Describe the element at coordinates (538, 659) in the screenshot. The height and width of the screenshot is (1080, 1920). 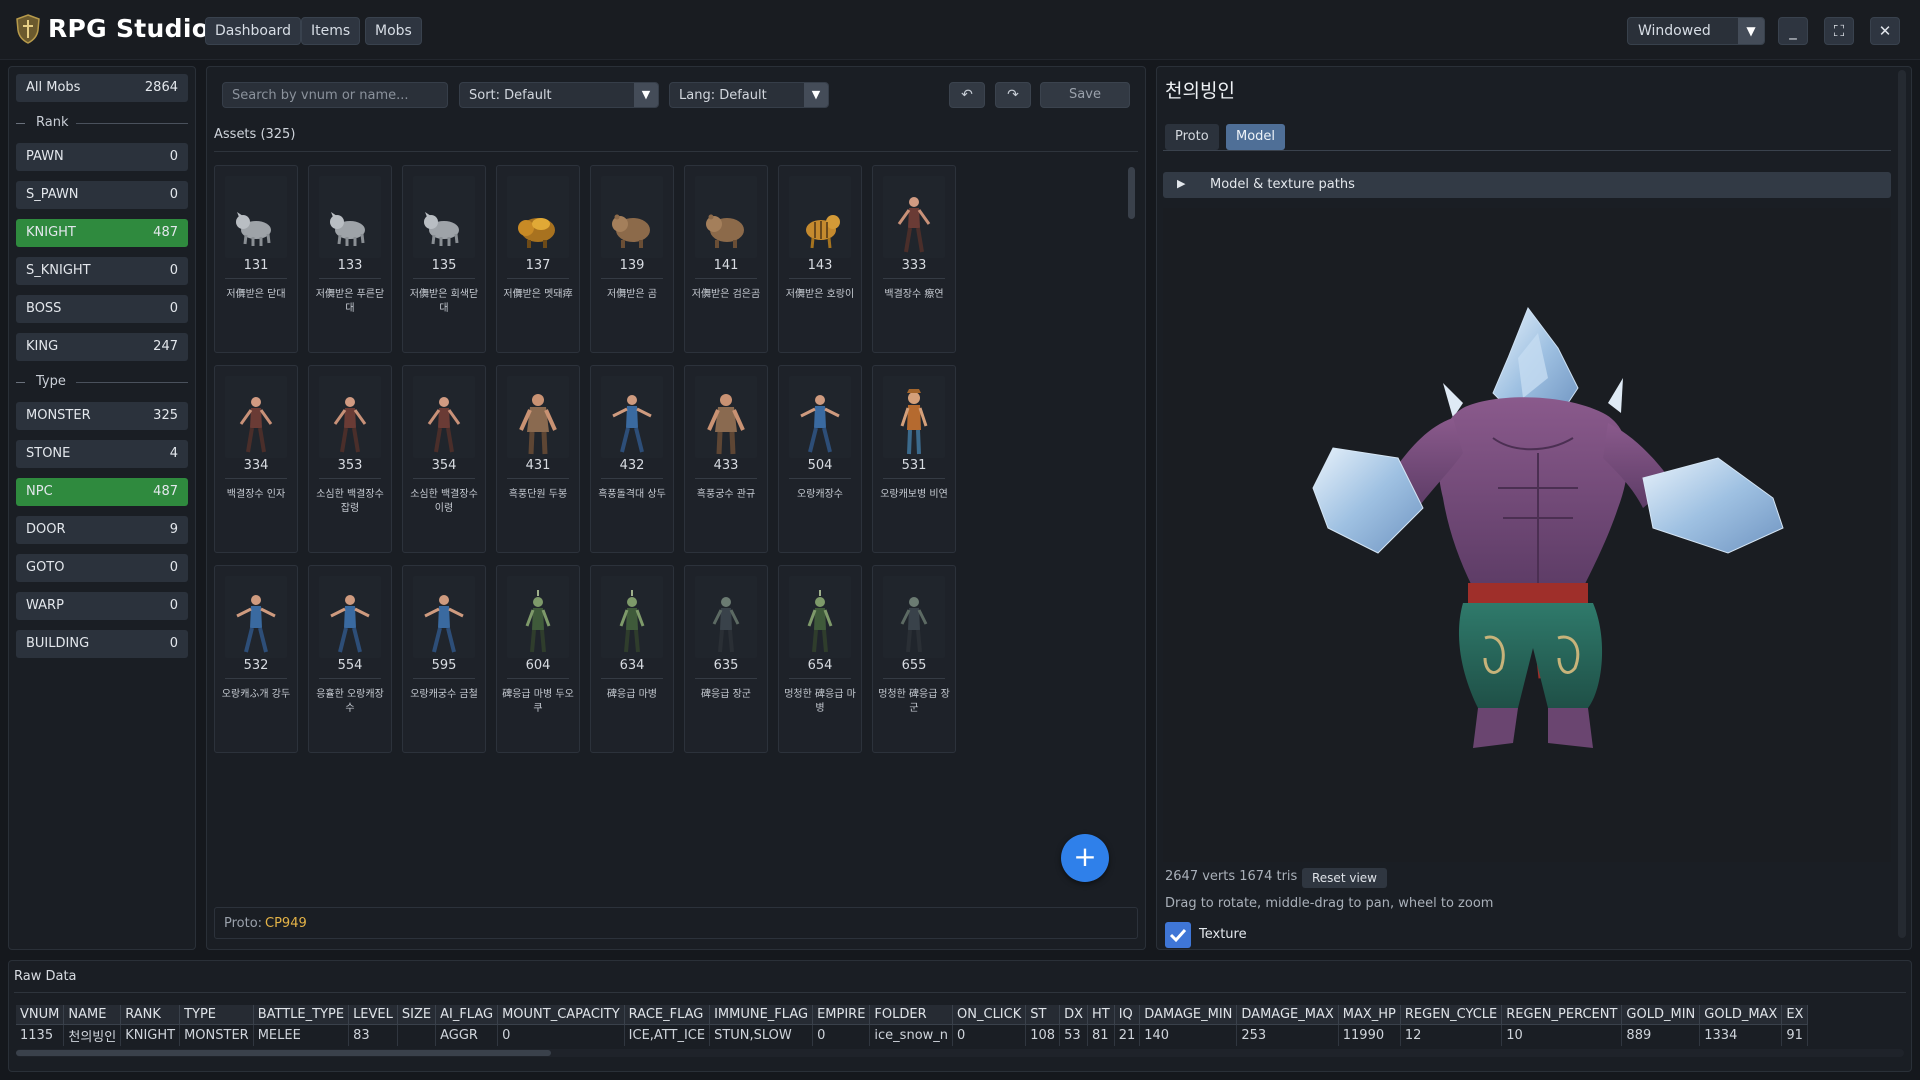
I see `asset-card: 604 碑응급 마병 두오쿠` at that location.